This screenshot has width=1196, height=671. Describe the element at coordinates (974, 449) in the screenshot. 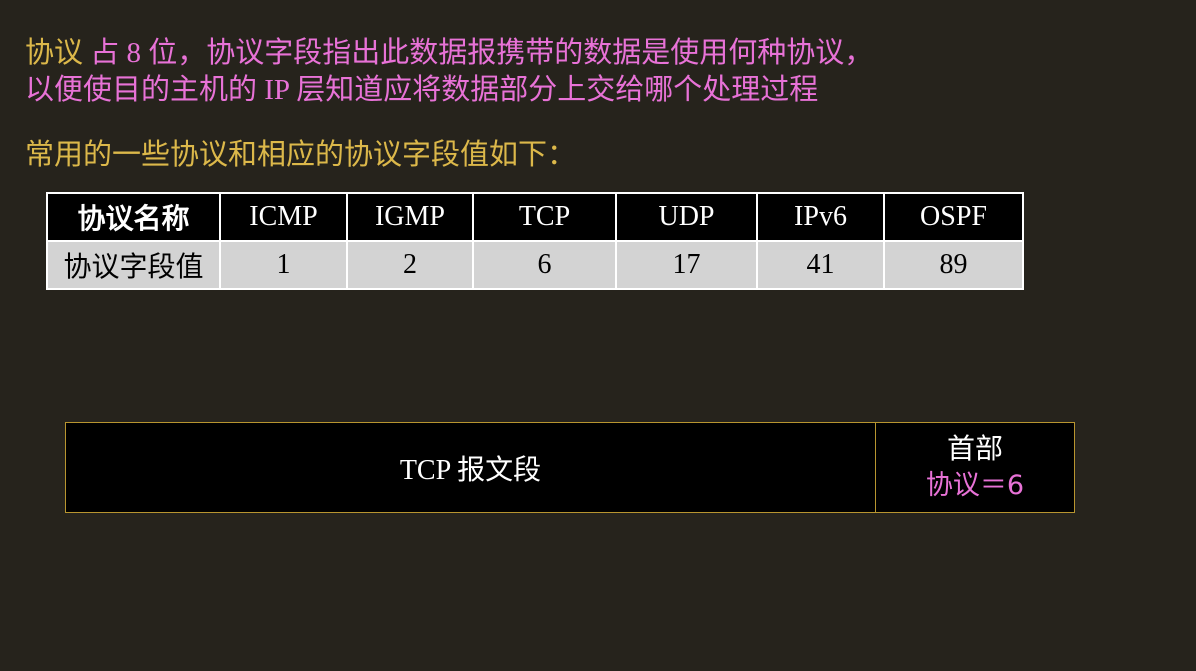

I see `header-title: 首部` at that location.